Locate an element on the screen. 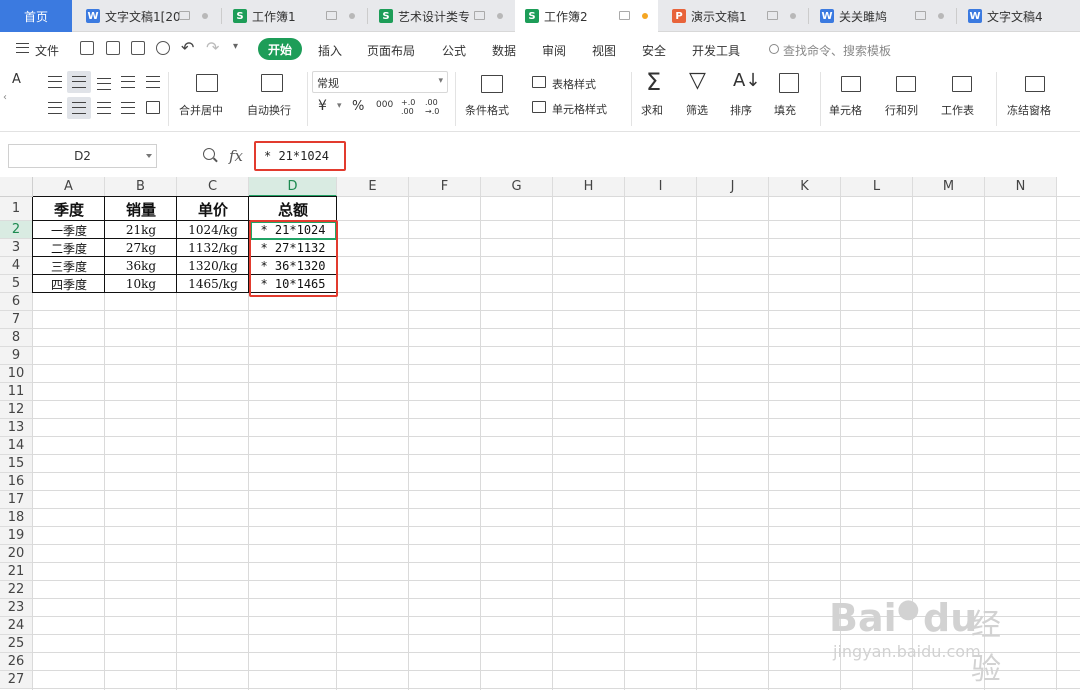 Image resolution: width=1080 pixels, height=690 pixels. tab-document: W 关关雎鸠 is located at coordinates (882, 16).